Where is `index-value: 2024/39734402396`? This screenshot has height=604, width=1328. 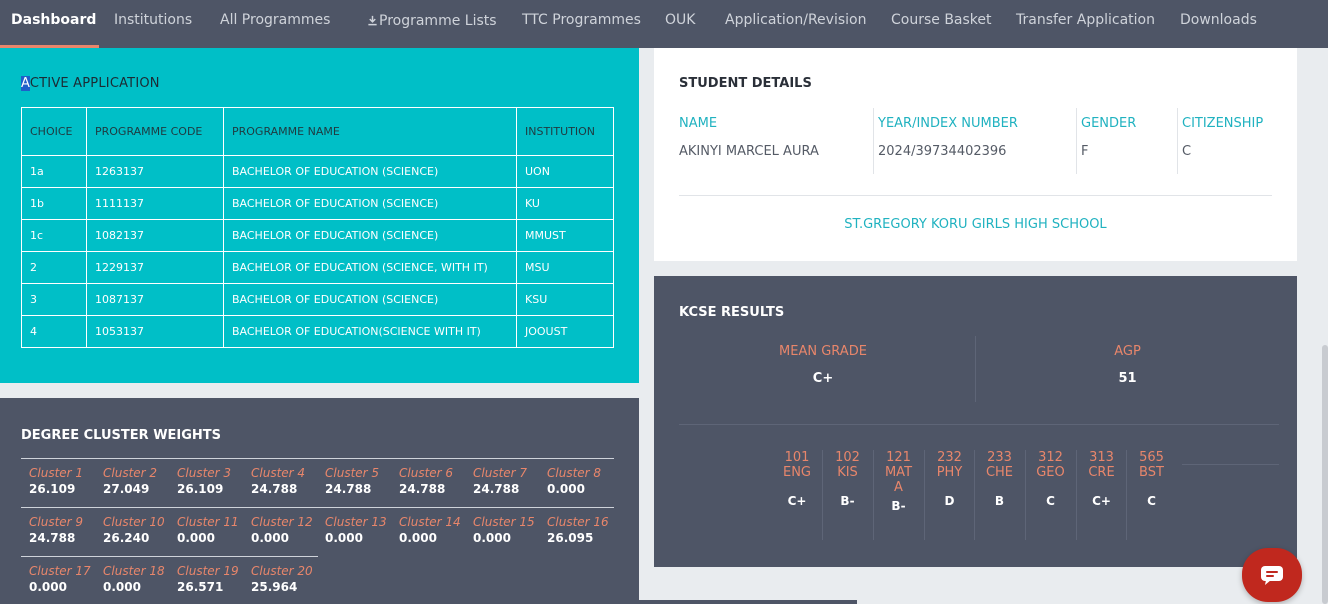
index-value: 2024/39734402396 is located at coordinates (942, 151).